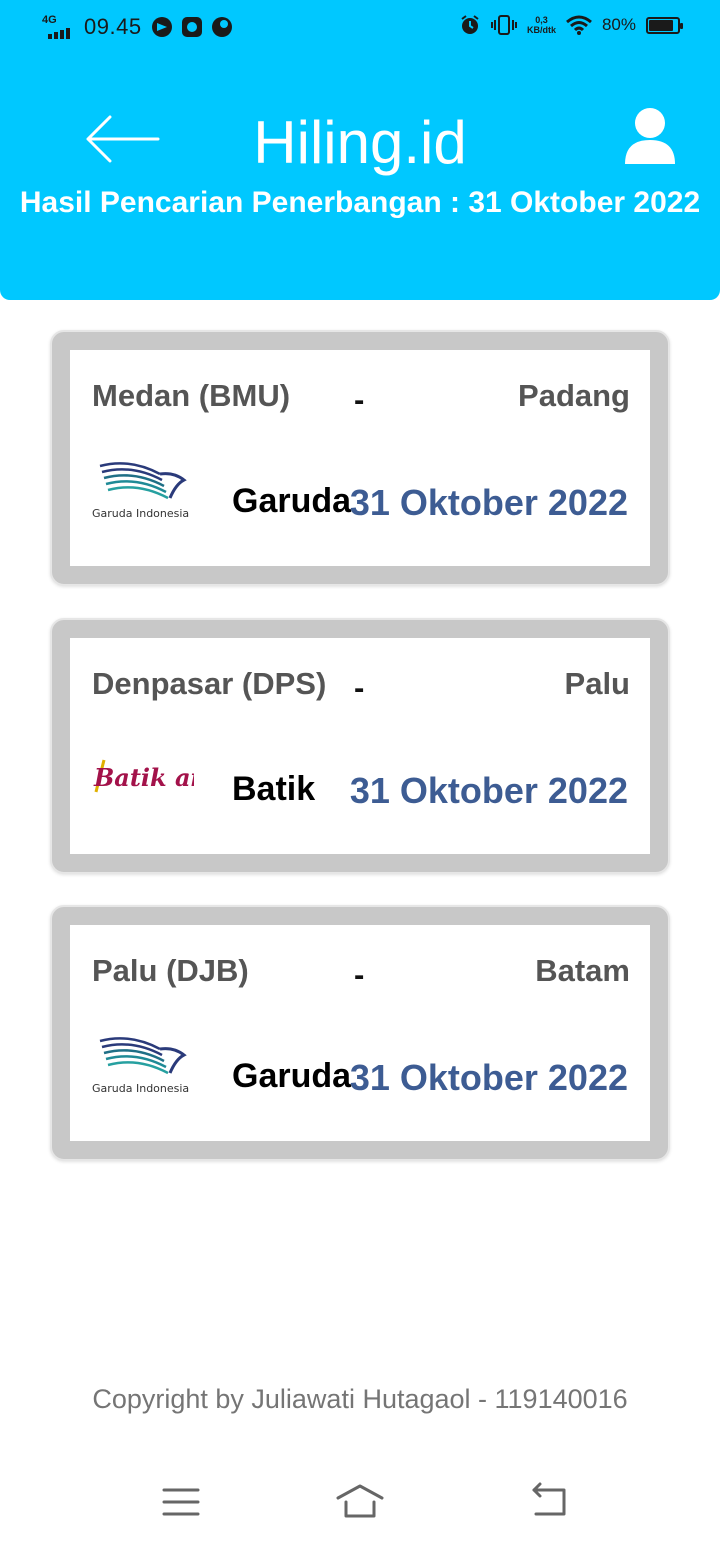 Image resolution: width=720 pixels, height=1544 pixels. Describe the element at coordinates (470, 24) in the screenshot. I see `alarm-icon` at that location.